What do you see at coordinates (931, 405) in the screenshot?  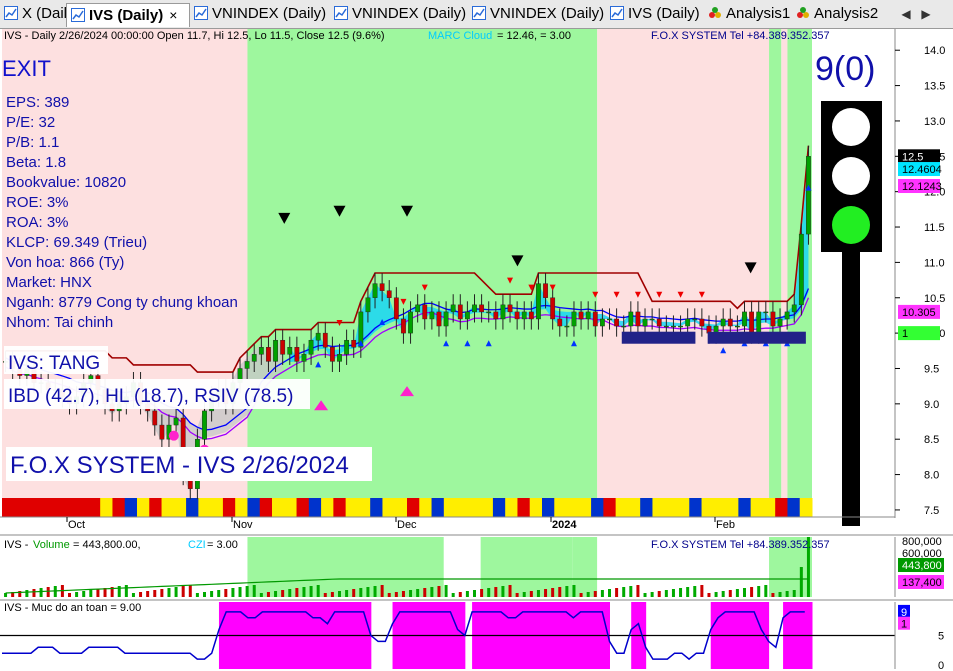 I see `y-tick-label: 9.0` at bounding box center [931, 405].